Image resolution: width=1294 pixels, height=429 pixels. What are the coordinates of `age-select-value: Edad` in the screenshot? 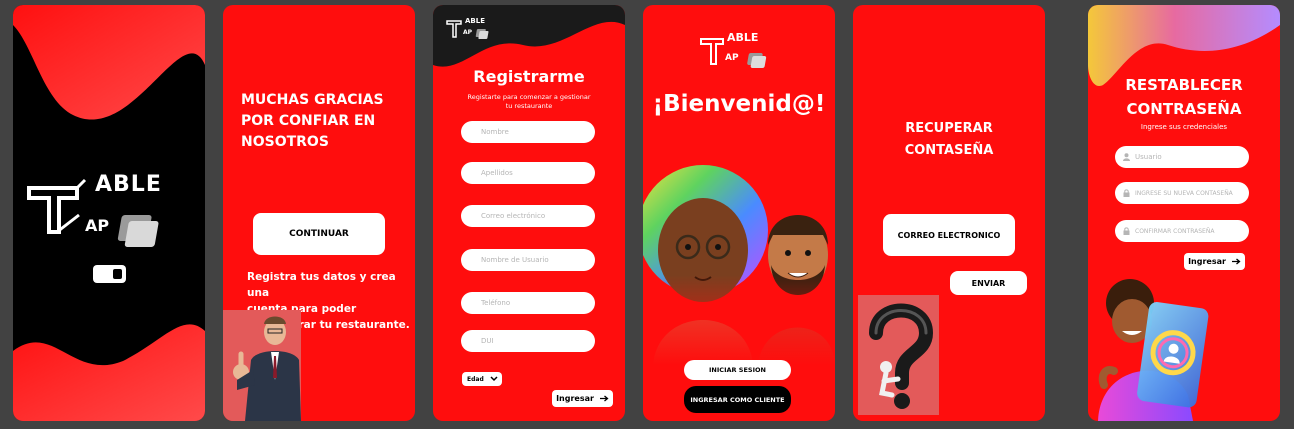 It's located at (475, 379).